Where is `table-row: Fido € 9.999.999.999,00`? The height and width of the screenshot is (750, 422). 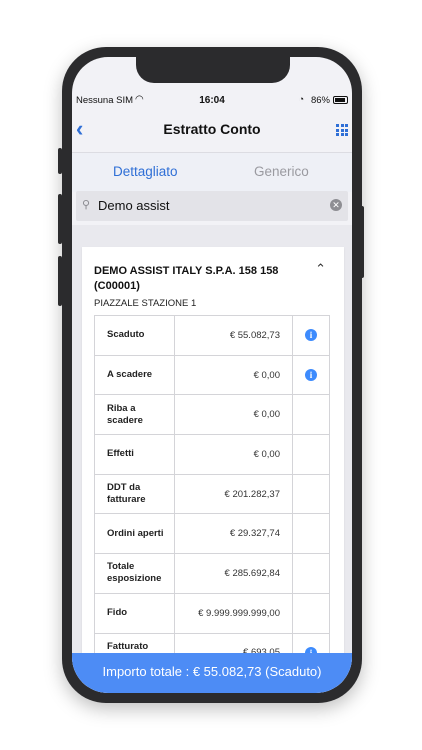
table-row: Fido € 9.999.999.999,00 is located at coordinates (212, 613).